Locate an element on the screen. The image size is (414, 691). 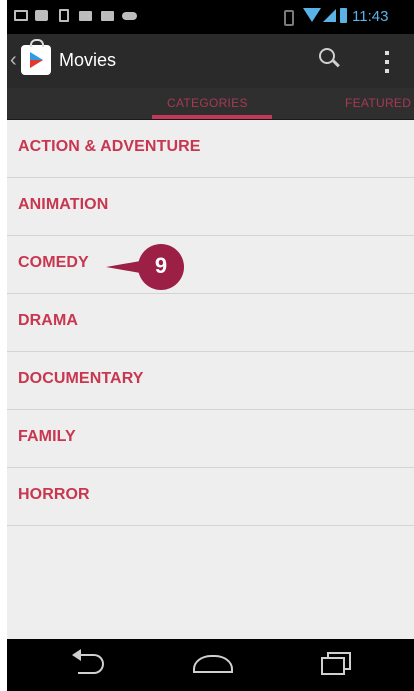
tab-featured: FEATURED is located at coordinates (378, 103).